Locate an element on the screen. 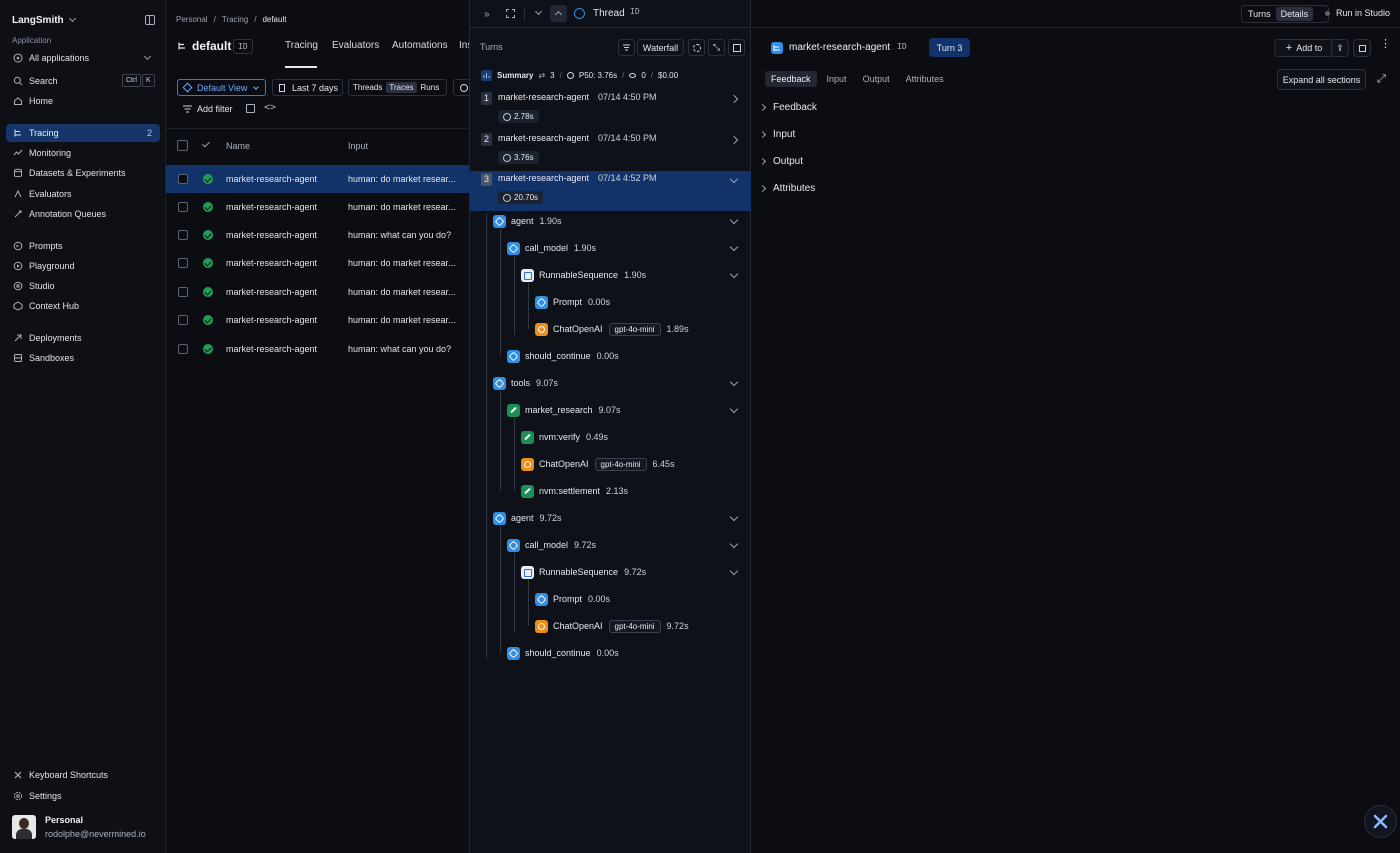  next-thread-icon is located at coordinates (538, 11).